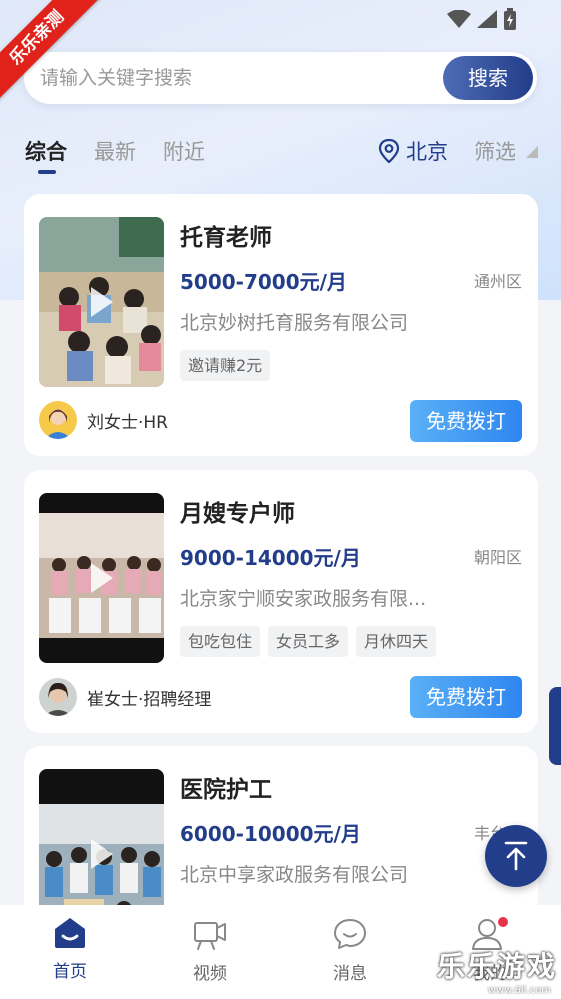 This screenshot has height=999, width=561. What do you see at coordinates (497, 281) in the screenshot?
I see `job-district: 通州区` at bounding box center [497, 281].